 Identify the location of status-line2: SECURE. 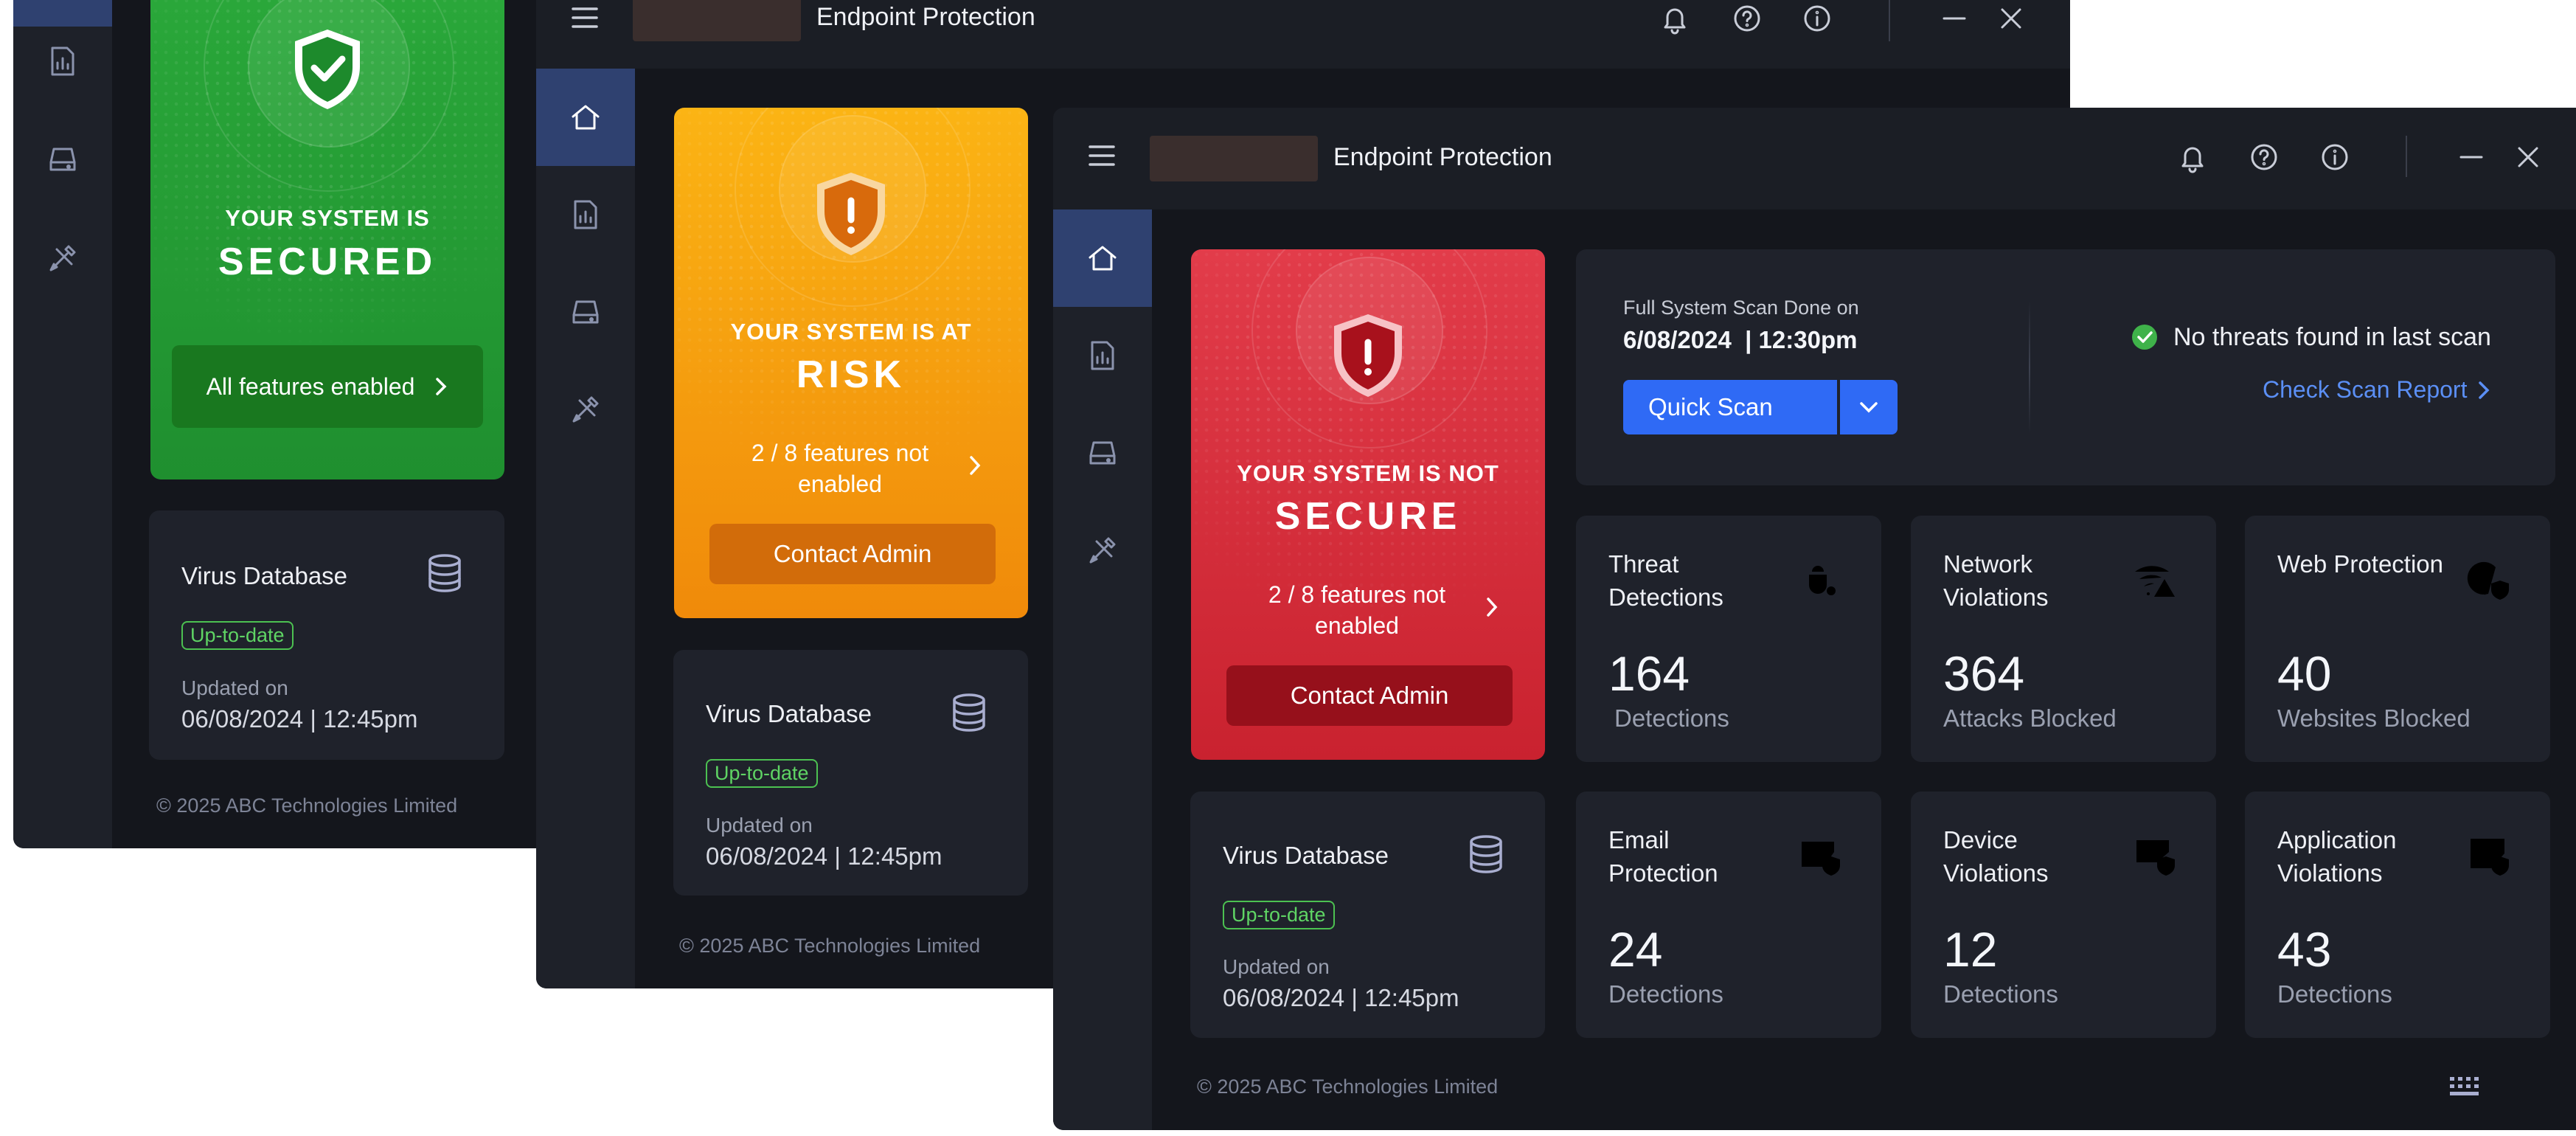
(1368, 517).